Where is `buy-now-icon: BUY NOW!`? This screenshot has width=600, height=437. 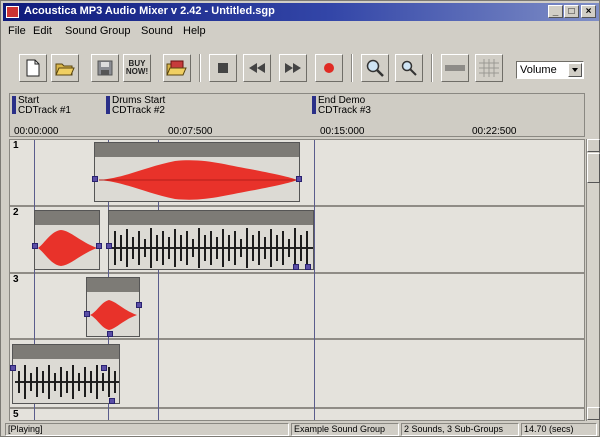
buy-now-icon: BUY NOW! is located at coordinates (137, 67).